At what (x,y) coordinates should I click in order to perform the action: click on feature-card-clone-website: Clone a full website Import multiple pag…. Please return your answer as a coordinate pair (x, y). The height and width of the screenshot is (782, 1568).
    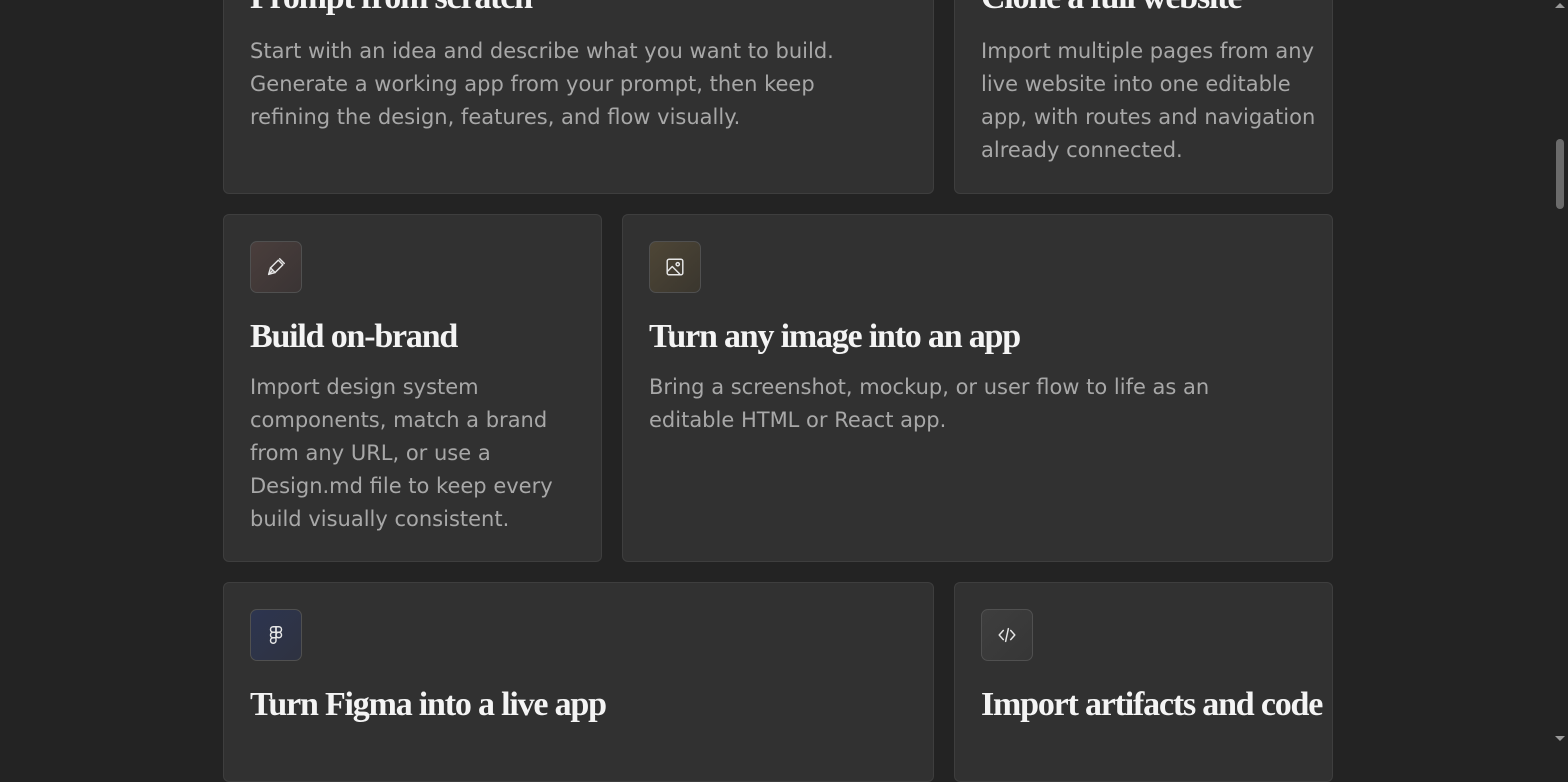
    Looking at the image, I should click on (1143, 97).